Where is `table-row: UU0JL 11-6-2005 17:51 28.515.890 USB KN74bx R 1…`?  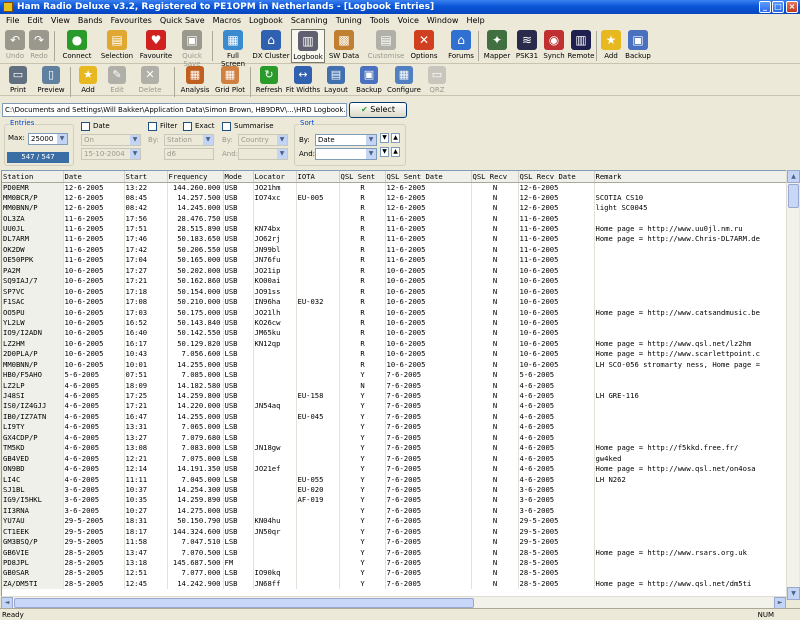 table-row: UU0JL 11-6-2005 17:51 28.515.890 USB KN74bx R 1… is located at coordinates (399, 229).